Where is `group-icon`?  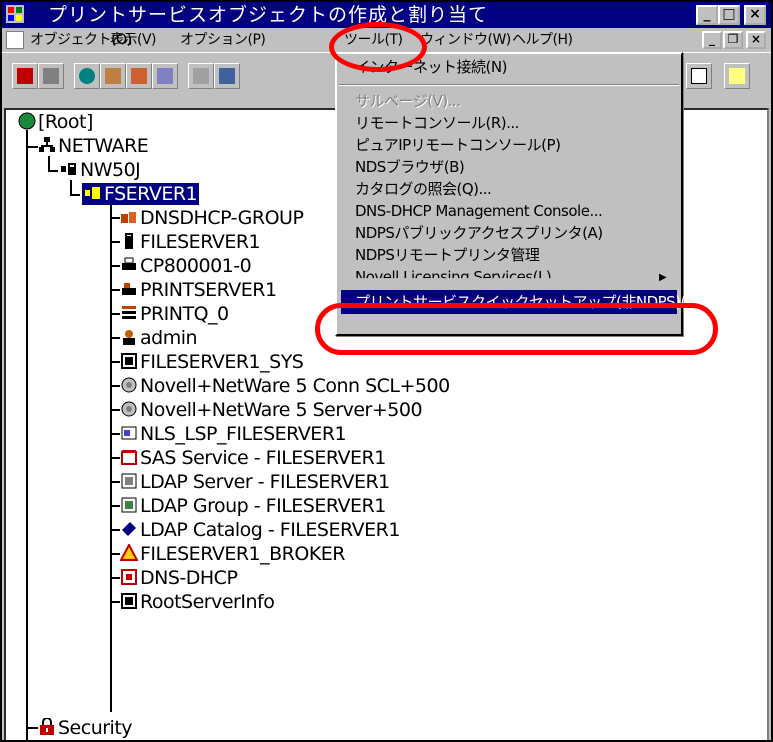 group-icon is located at coordinates (139, 76).